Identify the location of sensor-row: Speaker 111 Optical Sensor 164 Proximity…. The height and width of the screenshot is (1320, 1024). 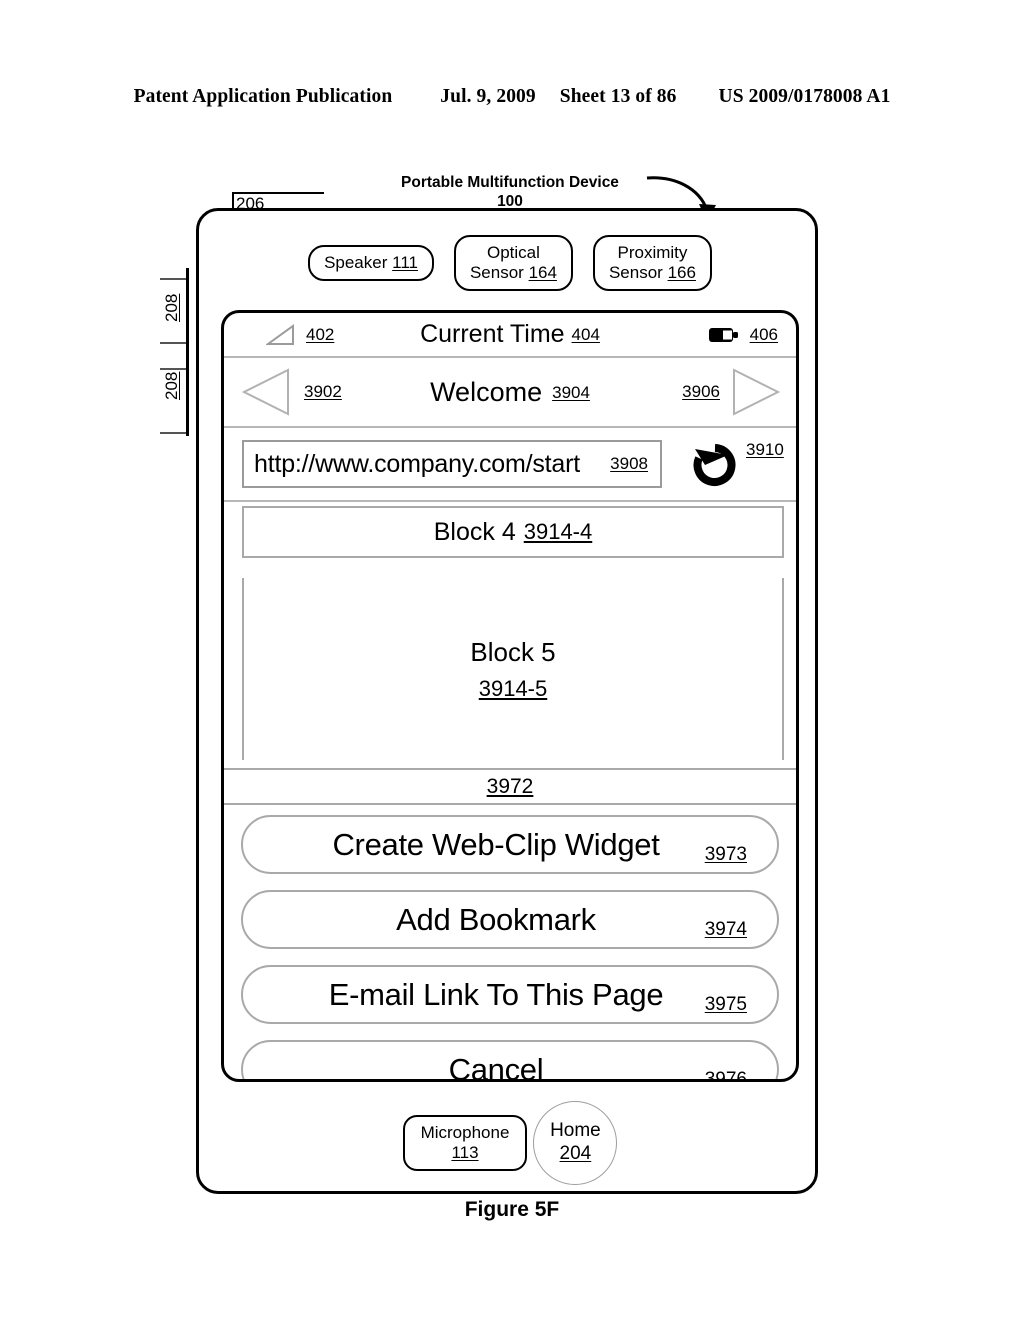
(510, 263).